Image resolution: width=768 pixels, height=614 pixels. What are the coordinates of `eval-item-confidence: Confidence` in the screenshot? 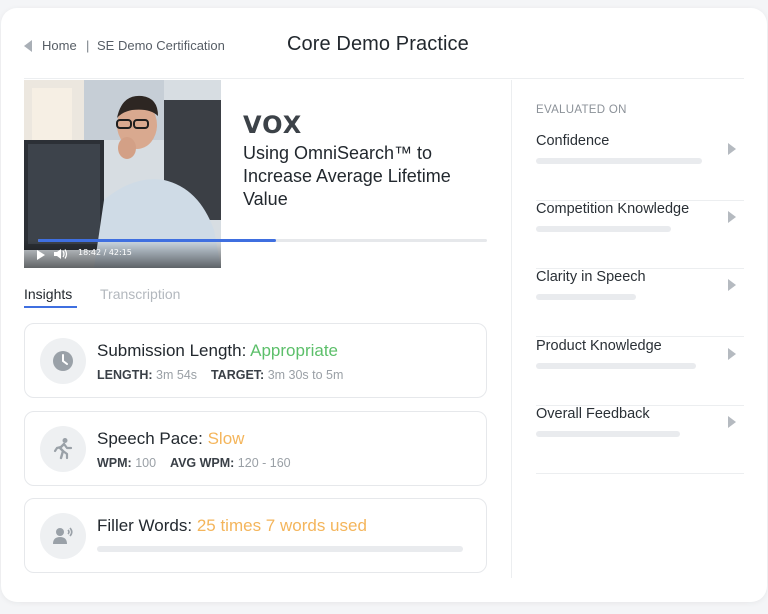 It's located at (640, 167).